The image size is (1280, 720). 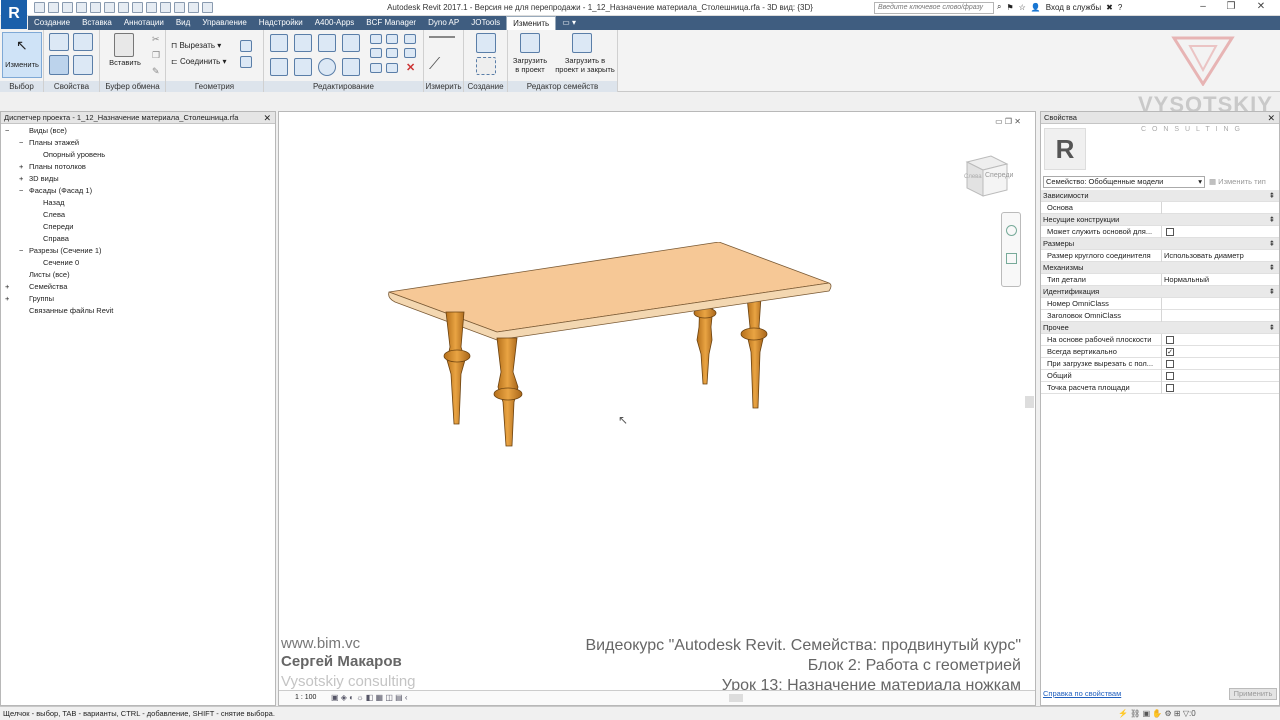 I want to click on tab-9: JOTools, so click(x=485, y=23).